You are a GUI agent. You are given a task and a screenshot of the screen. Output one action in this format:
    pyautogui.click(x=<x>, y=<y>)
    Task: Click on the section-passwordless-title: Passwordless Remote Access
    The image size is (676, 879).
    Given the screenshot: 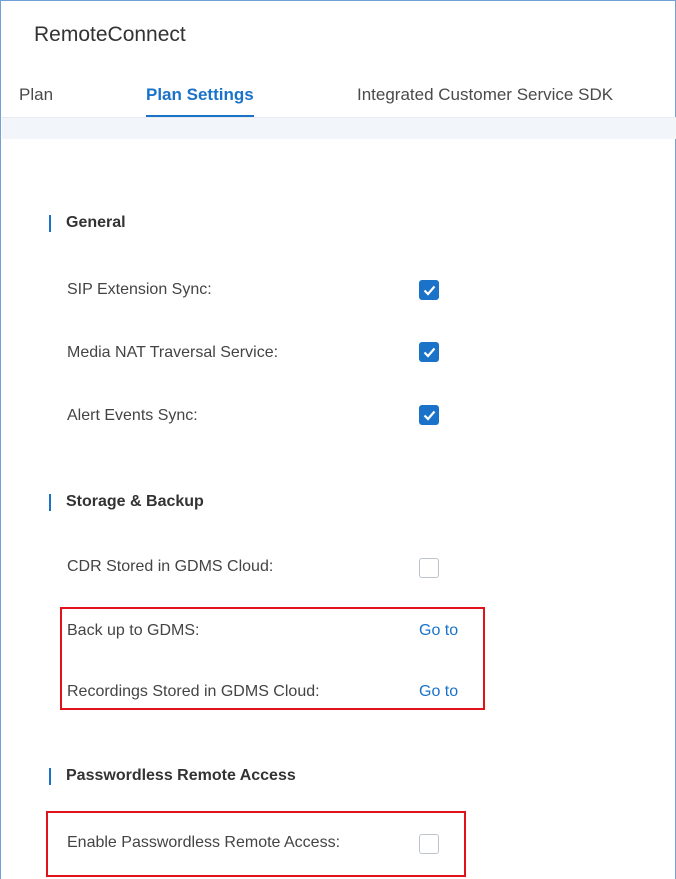 What is the action you would take?
    pyautogui.click(x=181, y=775)
    